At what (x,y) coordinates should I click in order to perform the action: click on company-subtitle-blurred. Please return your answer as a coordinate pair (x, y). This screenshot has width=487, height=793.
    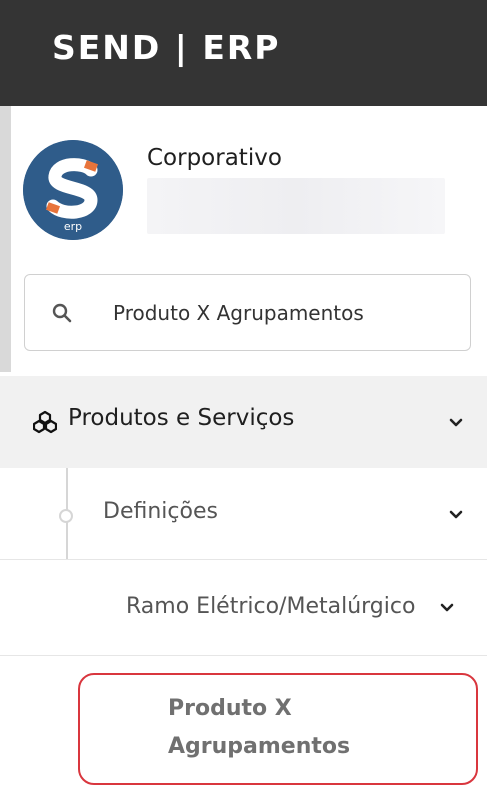
    Looking at the image, I should click on (296, 206).